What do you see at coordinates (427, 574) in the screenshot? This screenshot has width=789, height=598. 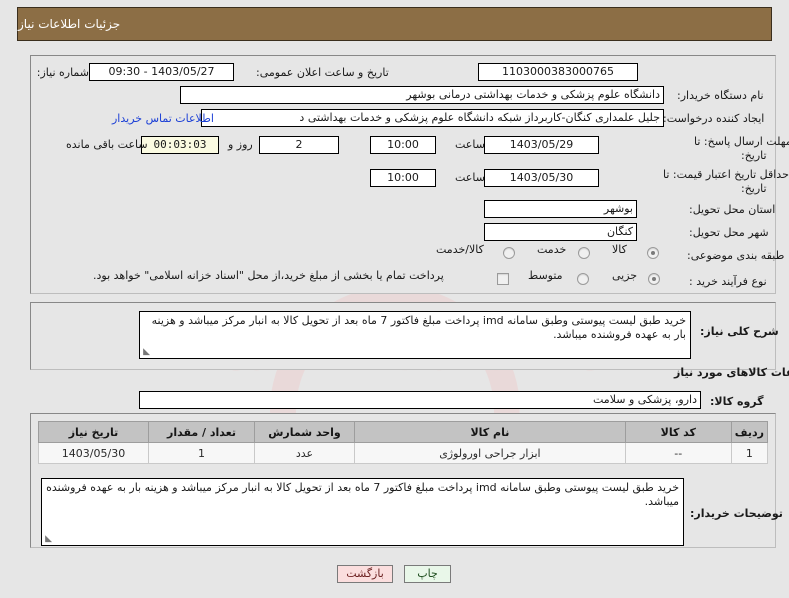 I see `print-button: چاپ` at bounding box center [427, 574].